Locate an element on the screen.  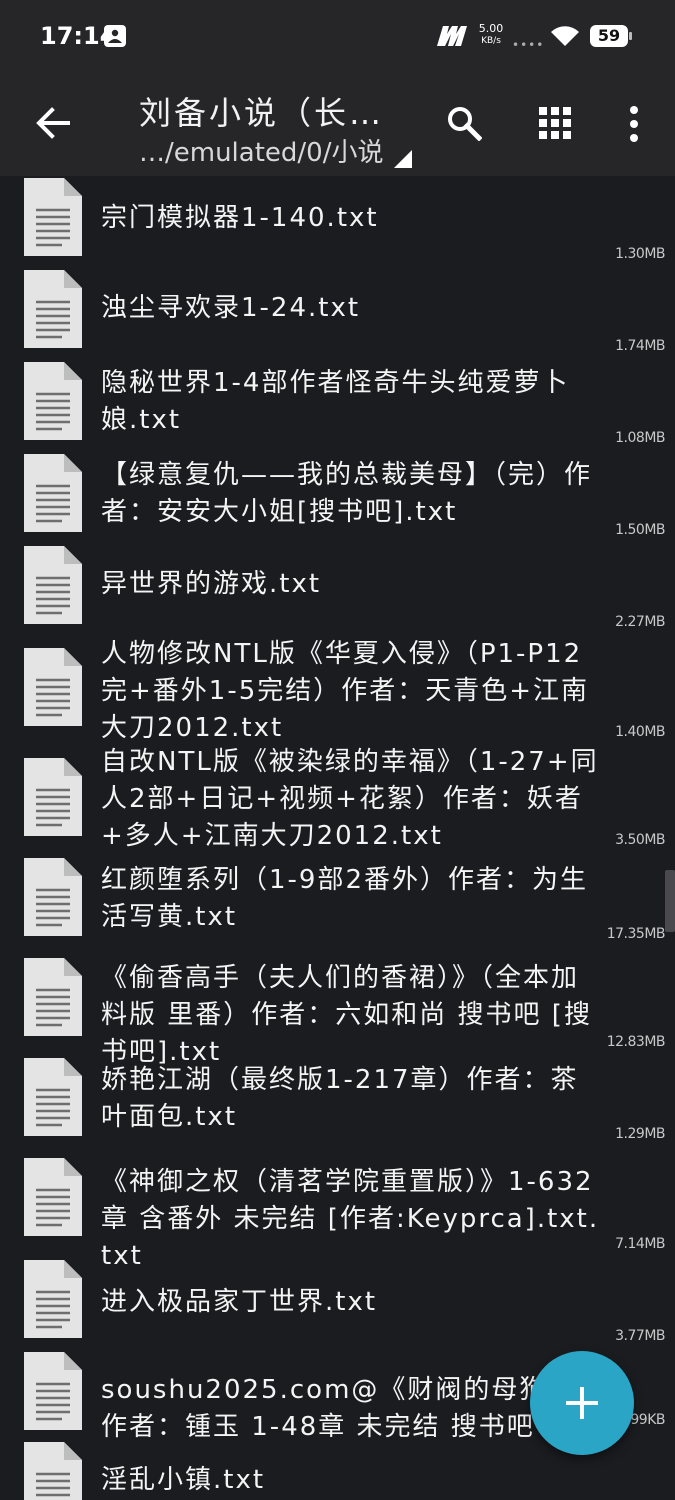
file-size: 1.08MB is located at coordinates (640, 438).